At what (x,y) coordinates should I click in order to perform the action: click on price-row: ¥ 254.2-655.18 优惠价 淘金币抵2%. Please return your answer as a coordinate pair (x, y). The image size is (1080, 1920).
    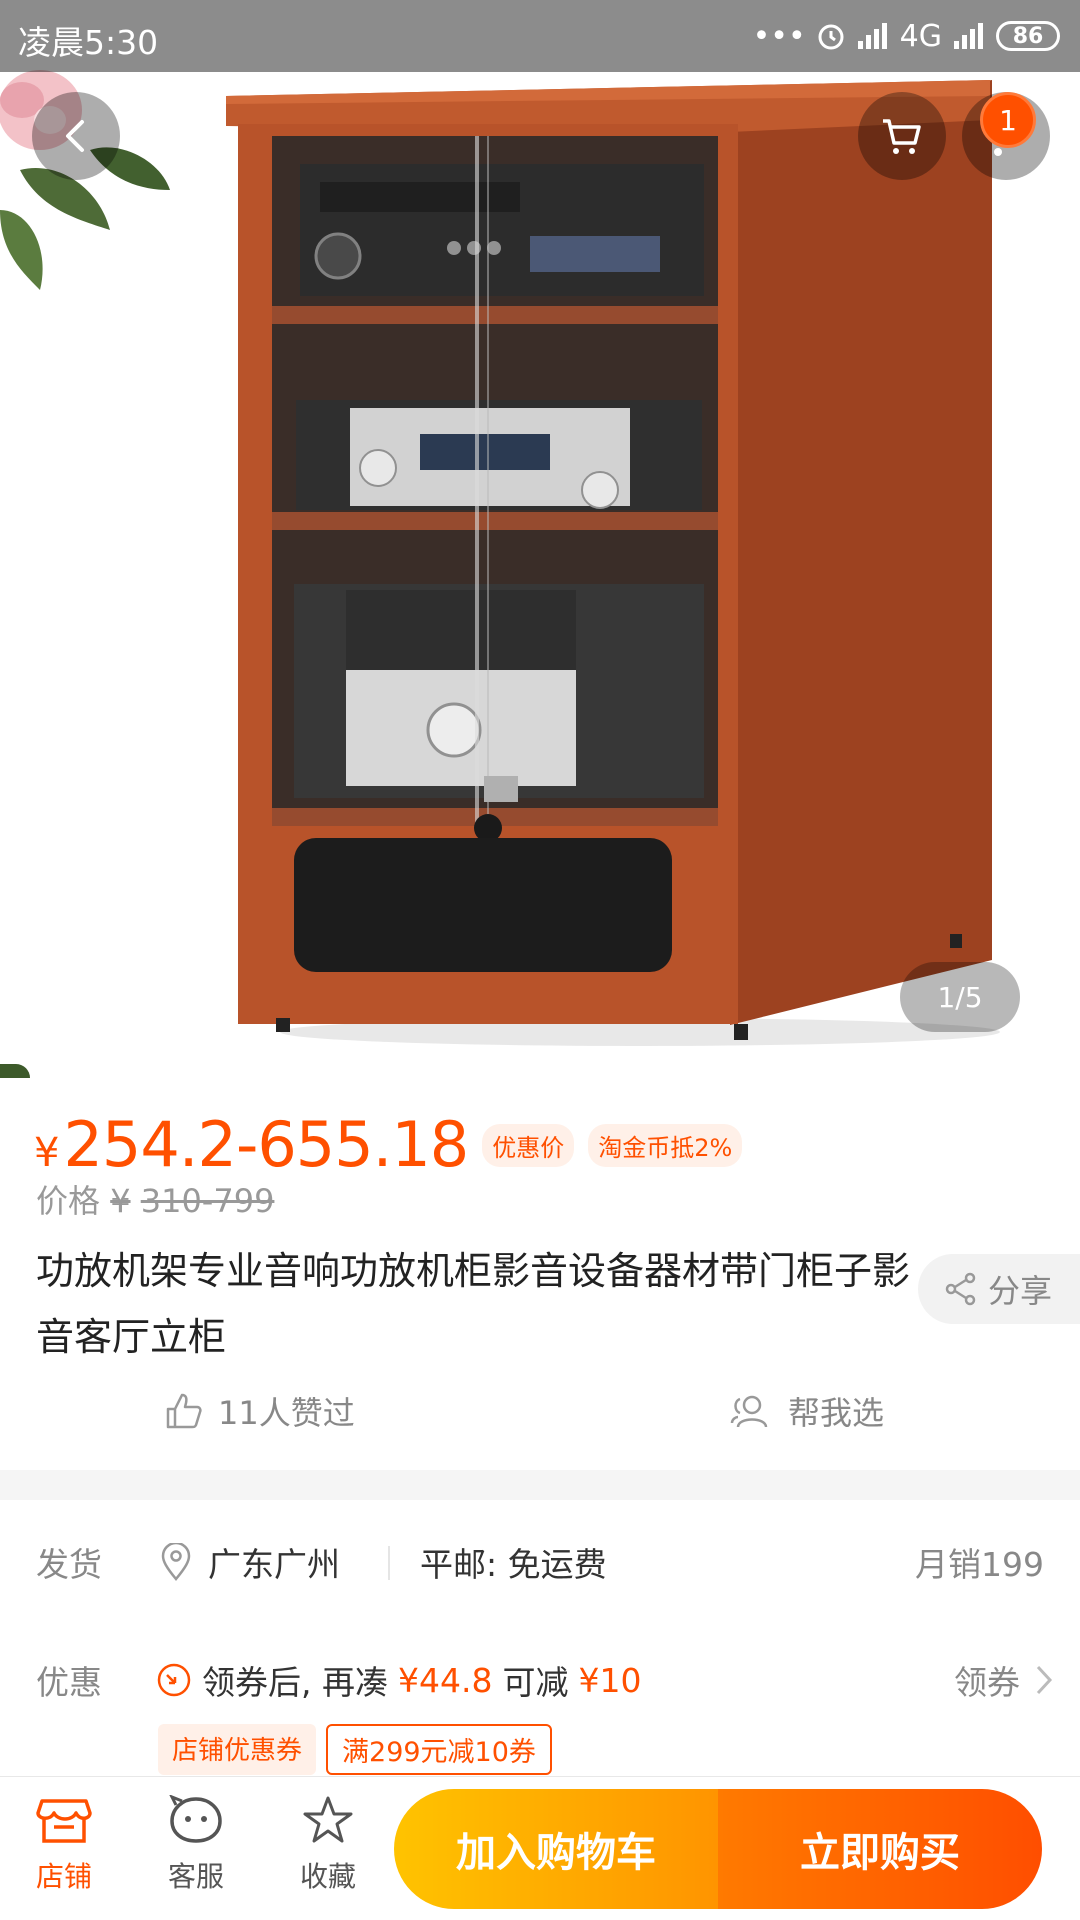
    Looking at the image, I should click on (388, 1144).